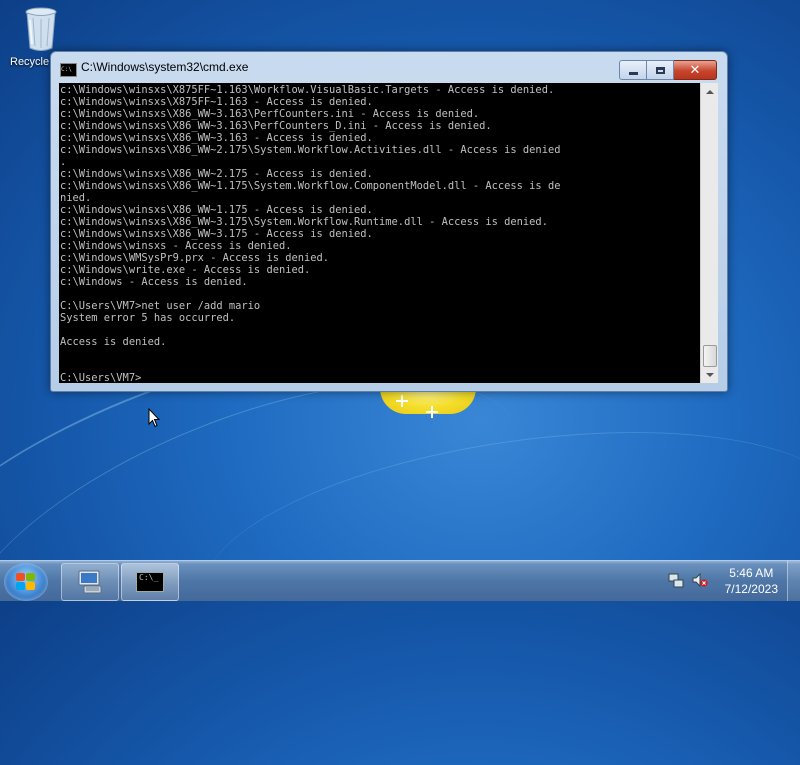 This screenshot has width=800, height=765. What do you see at coordinates (154, 419) in the screenshot?
I see `mouse-pointer-icon` at bounding box center [154, 419].